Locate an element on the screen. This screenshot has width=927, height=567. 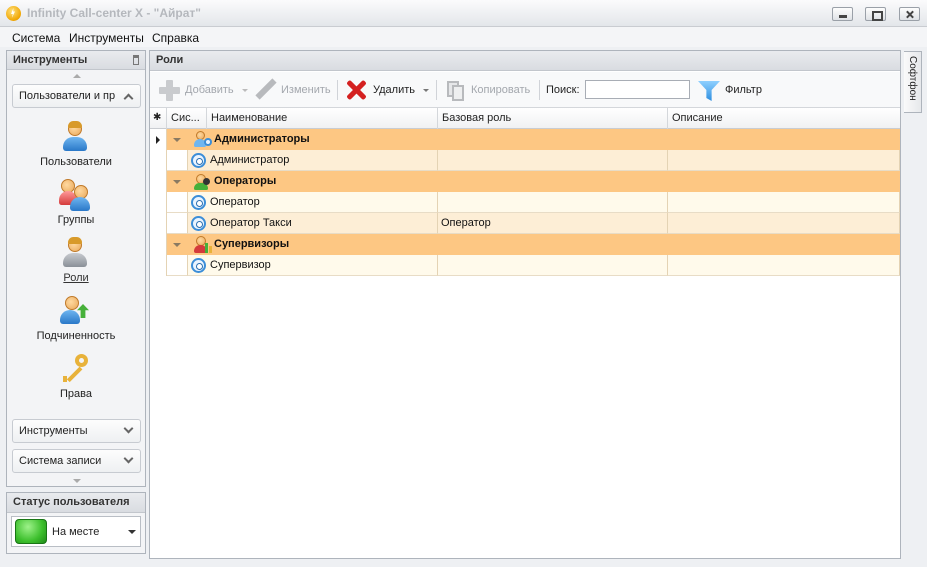
roles-panel-title: Роли is located at coordinates (525, 61).